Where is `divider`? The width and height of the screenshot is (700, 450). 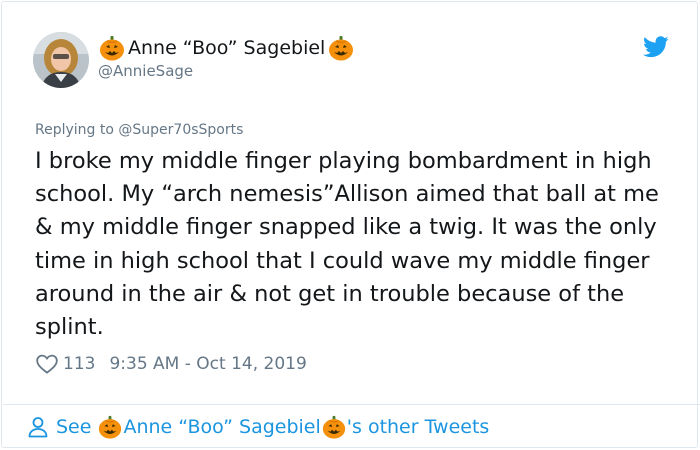 divider is located at coordinates (351, 404).